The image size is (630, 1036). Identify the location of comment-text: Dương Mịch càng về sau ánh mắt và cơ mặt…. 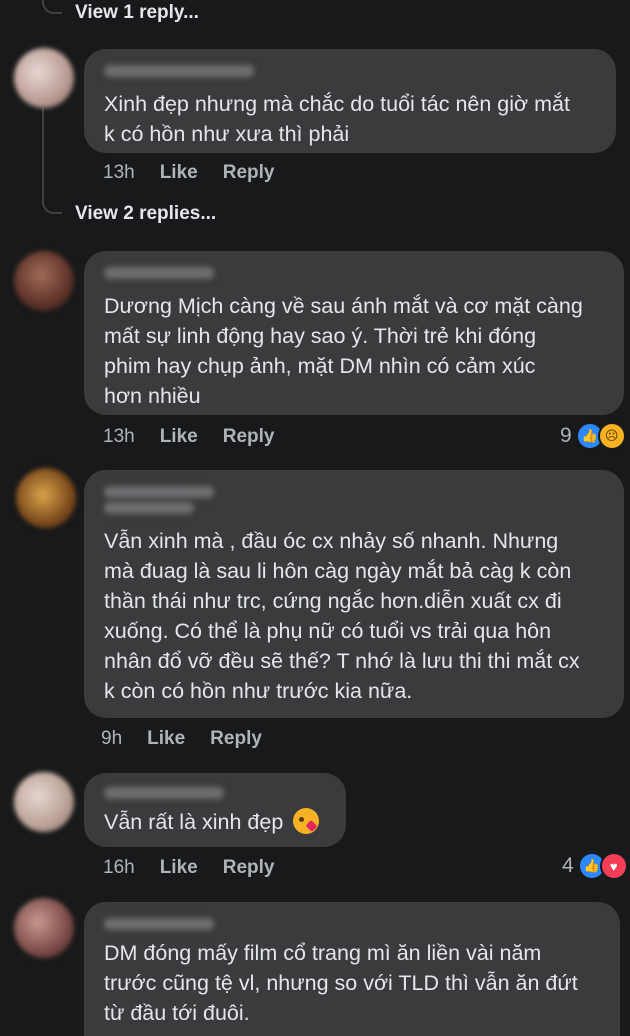
(343, 351).